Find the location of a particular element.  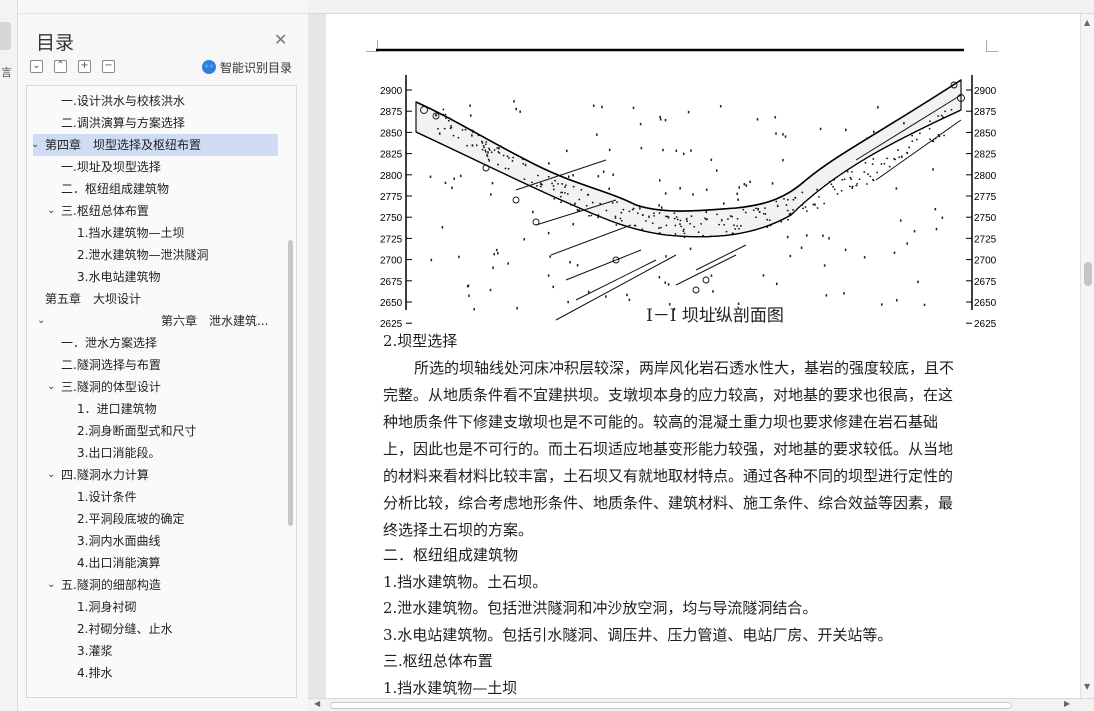

side-tab-label: 言 is located at coordinates (6, 72).